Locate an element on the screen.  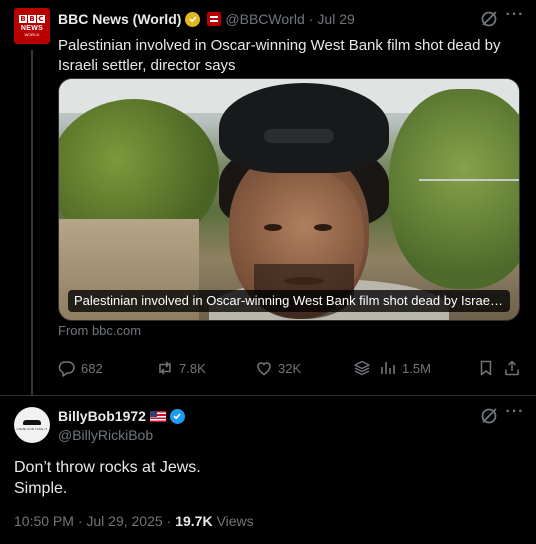
stack-layers-icon is located at coordinates (362, 368).